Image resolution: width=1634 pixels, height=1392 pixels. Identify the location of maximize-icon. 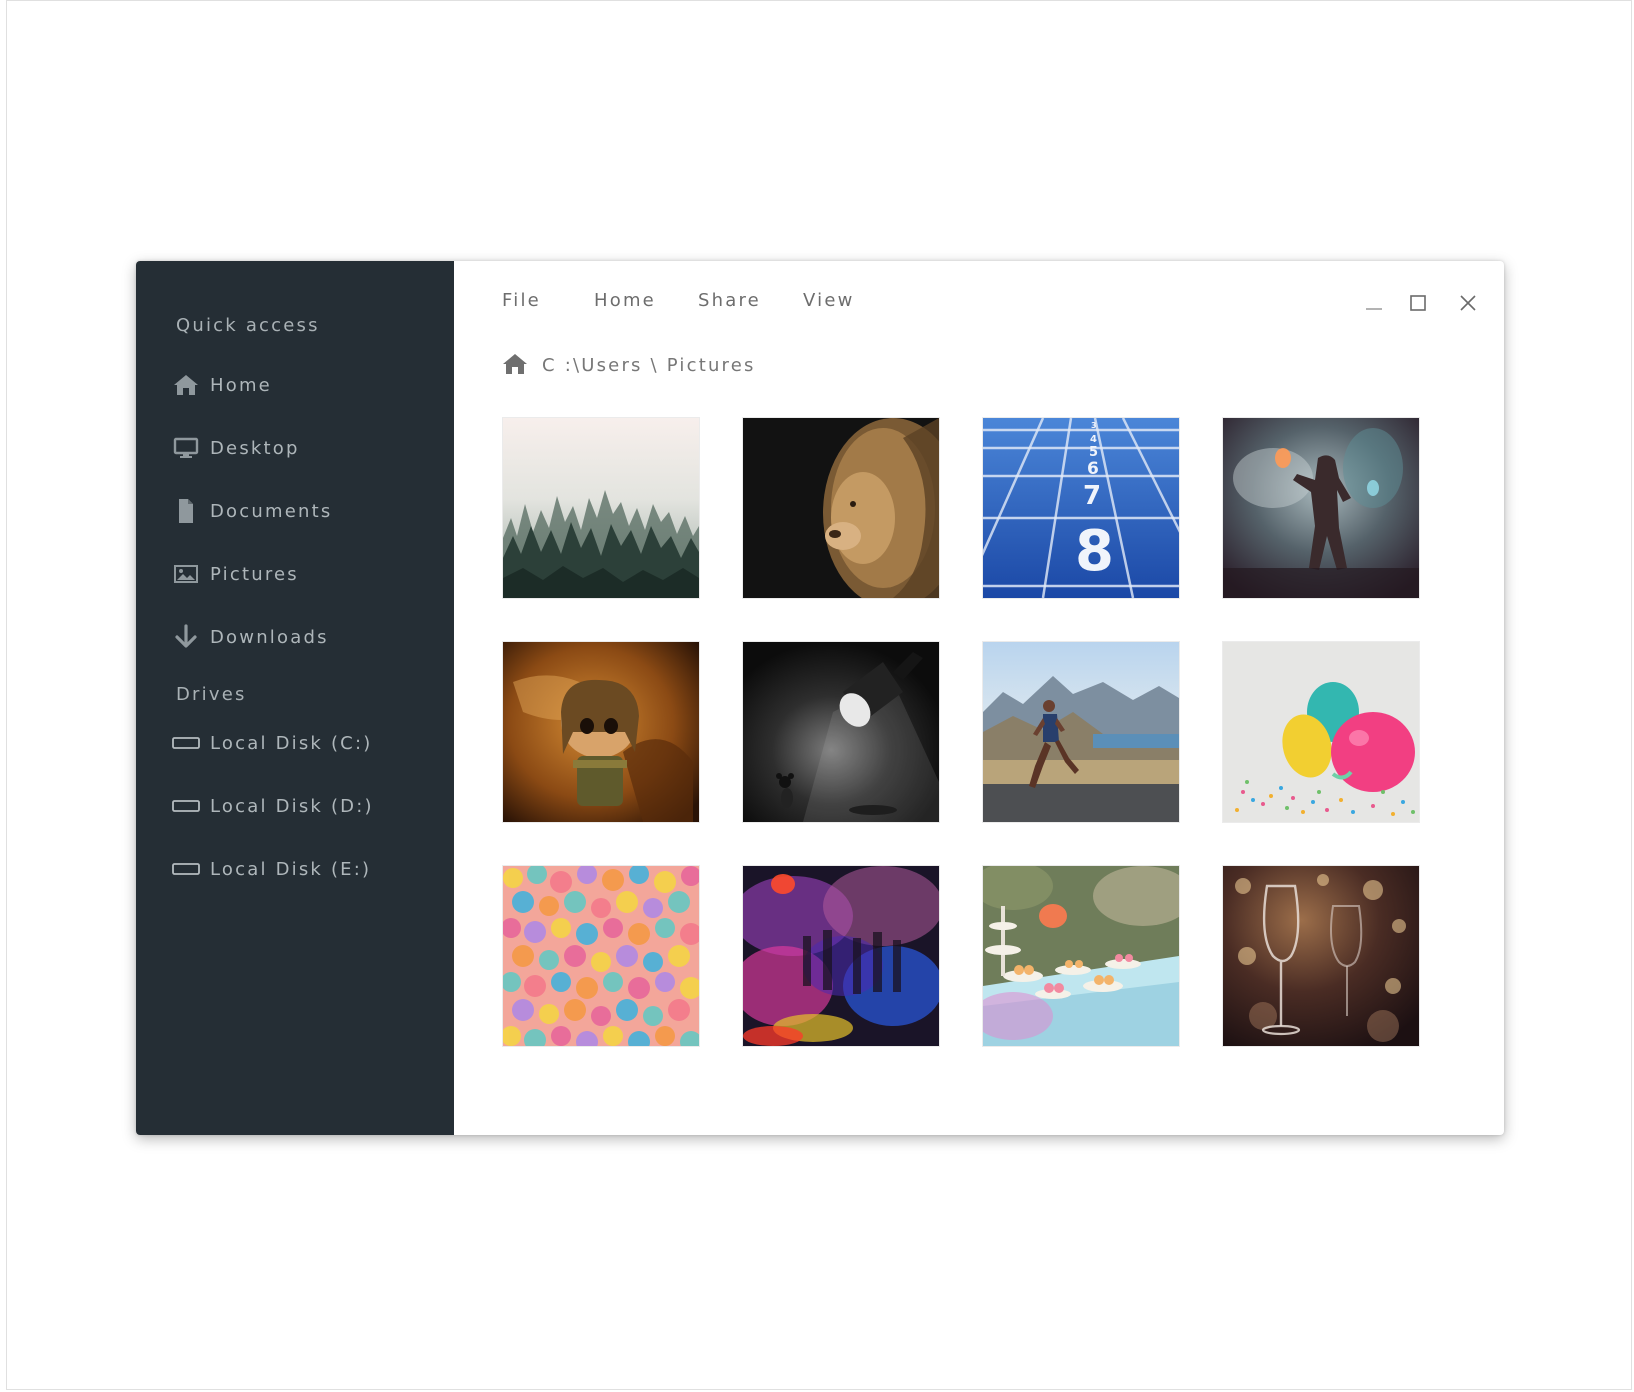
(1418, 303).